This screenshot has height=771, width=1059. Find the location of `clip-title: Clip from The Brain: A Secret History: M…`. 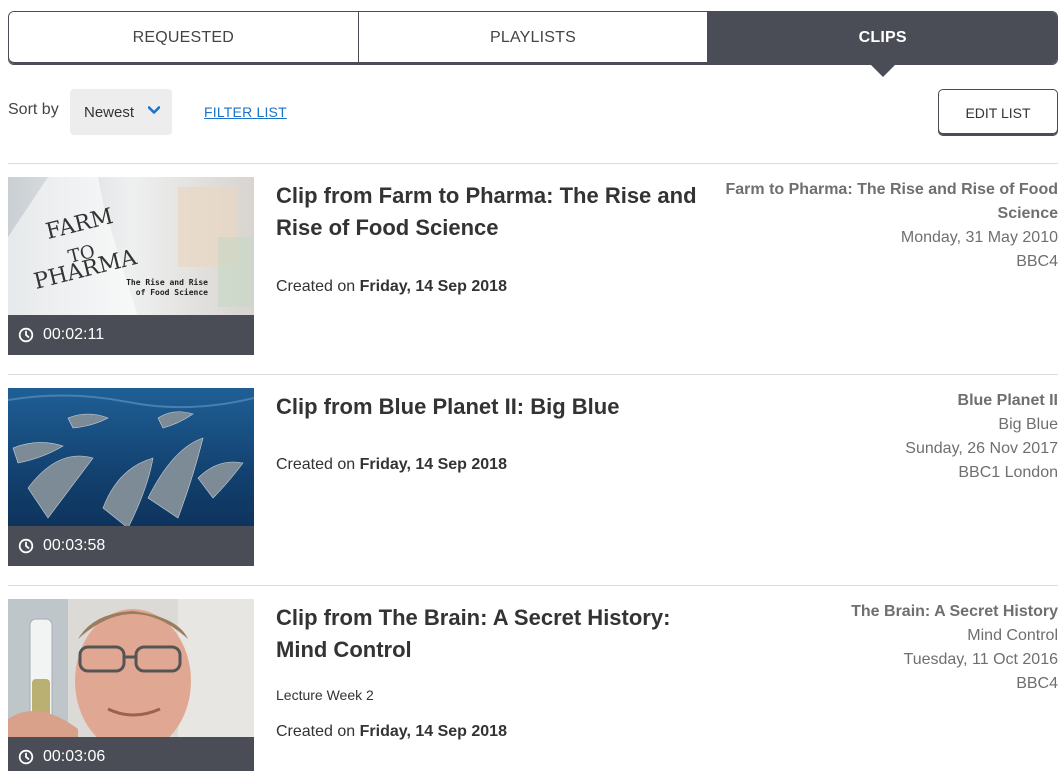

clip-title: Clip from The Brain: A Secret History: M… is located at coordinates (496, 634).